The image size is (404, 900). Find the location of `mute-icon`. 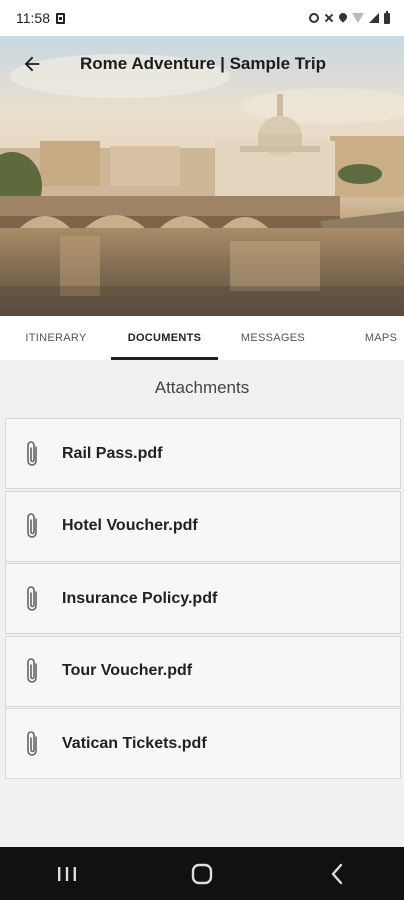

mute-icon is located at coordinates (329, 18).